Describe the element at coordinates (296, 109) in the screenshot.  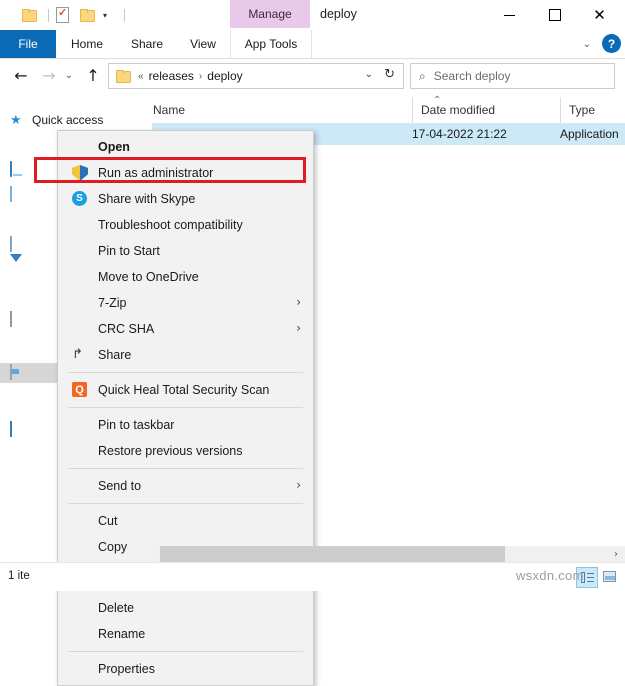
I see `column-header-name: Name ⌃` at that location.